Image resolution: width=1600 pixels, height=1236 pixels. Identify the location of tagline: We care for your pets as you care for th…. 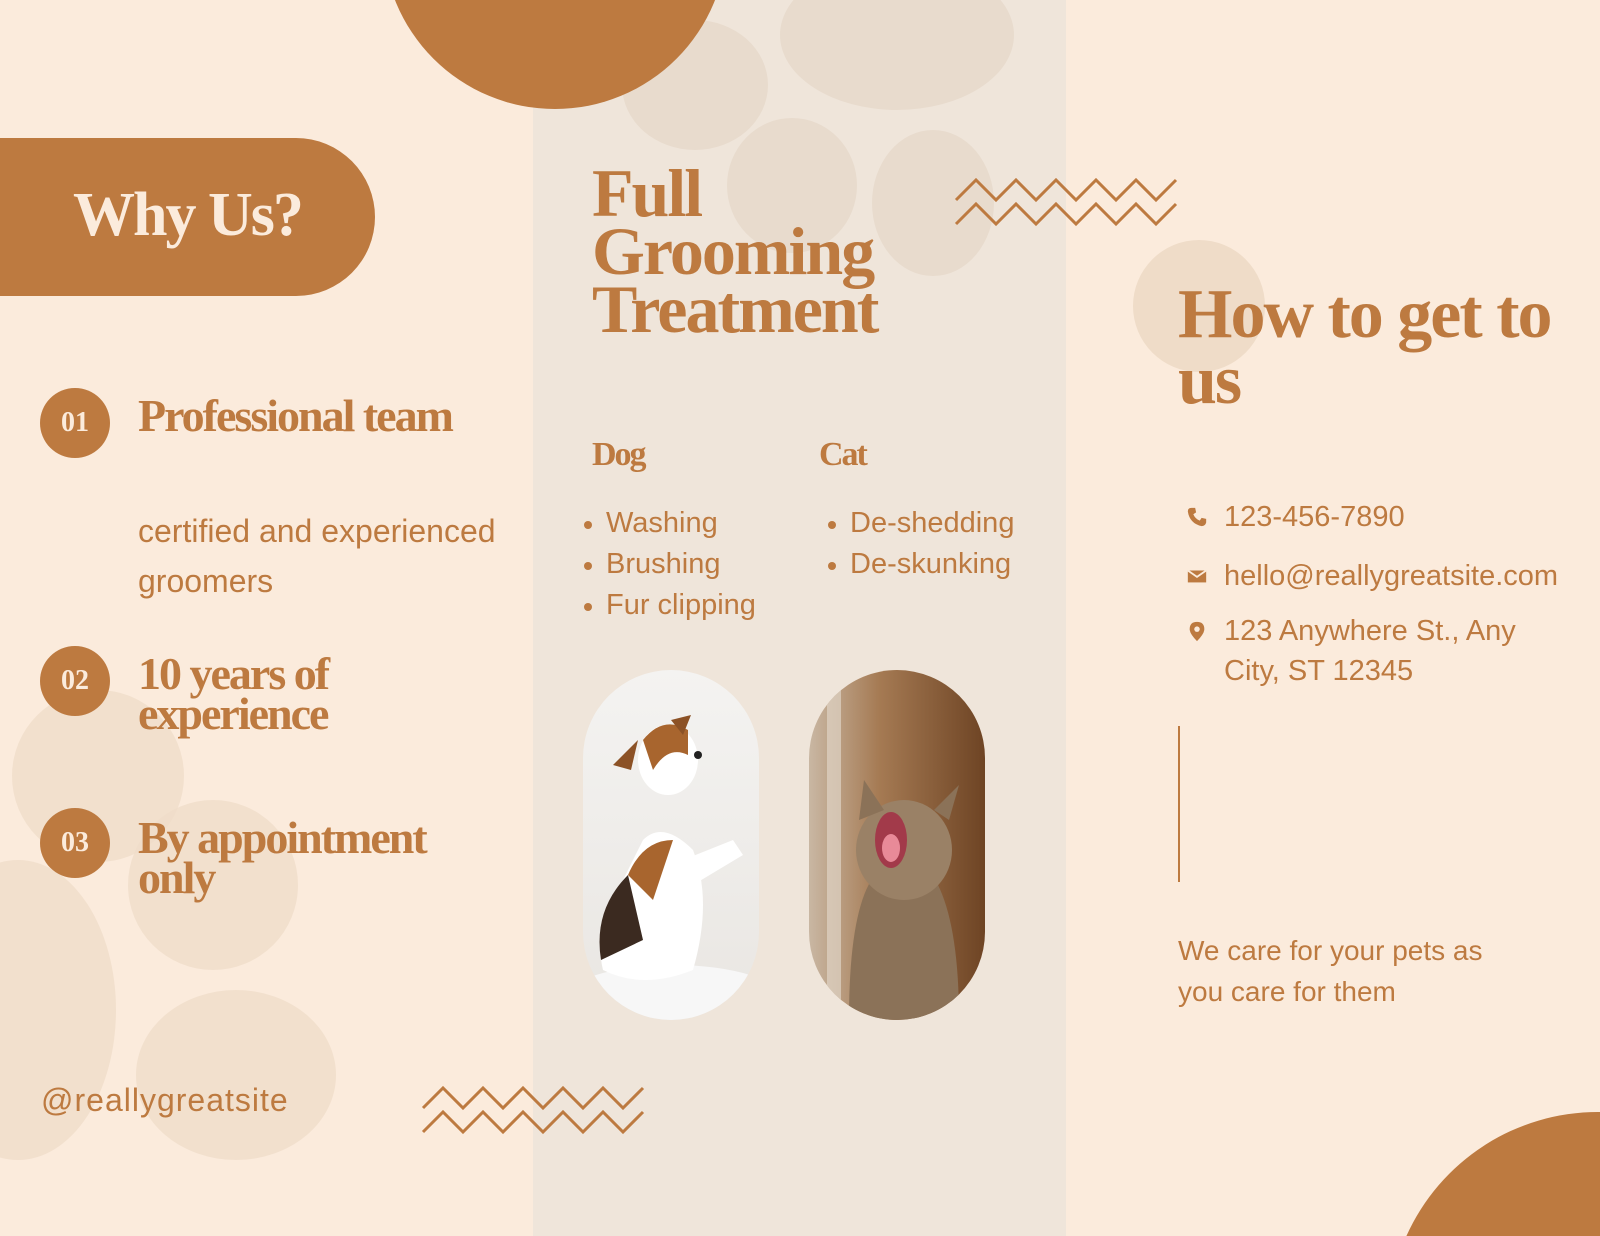
(1330, 971).